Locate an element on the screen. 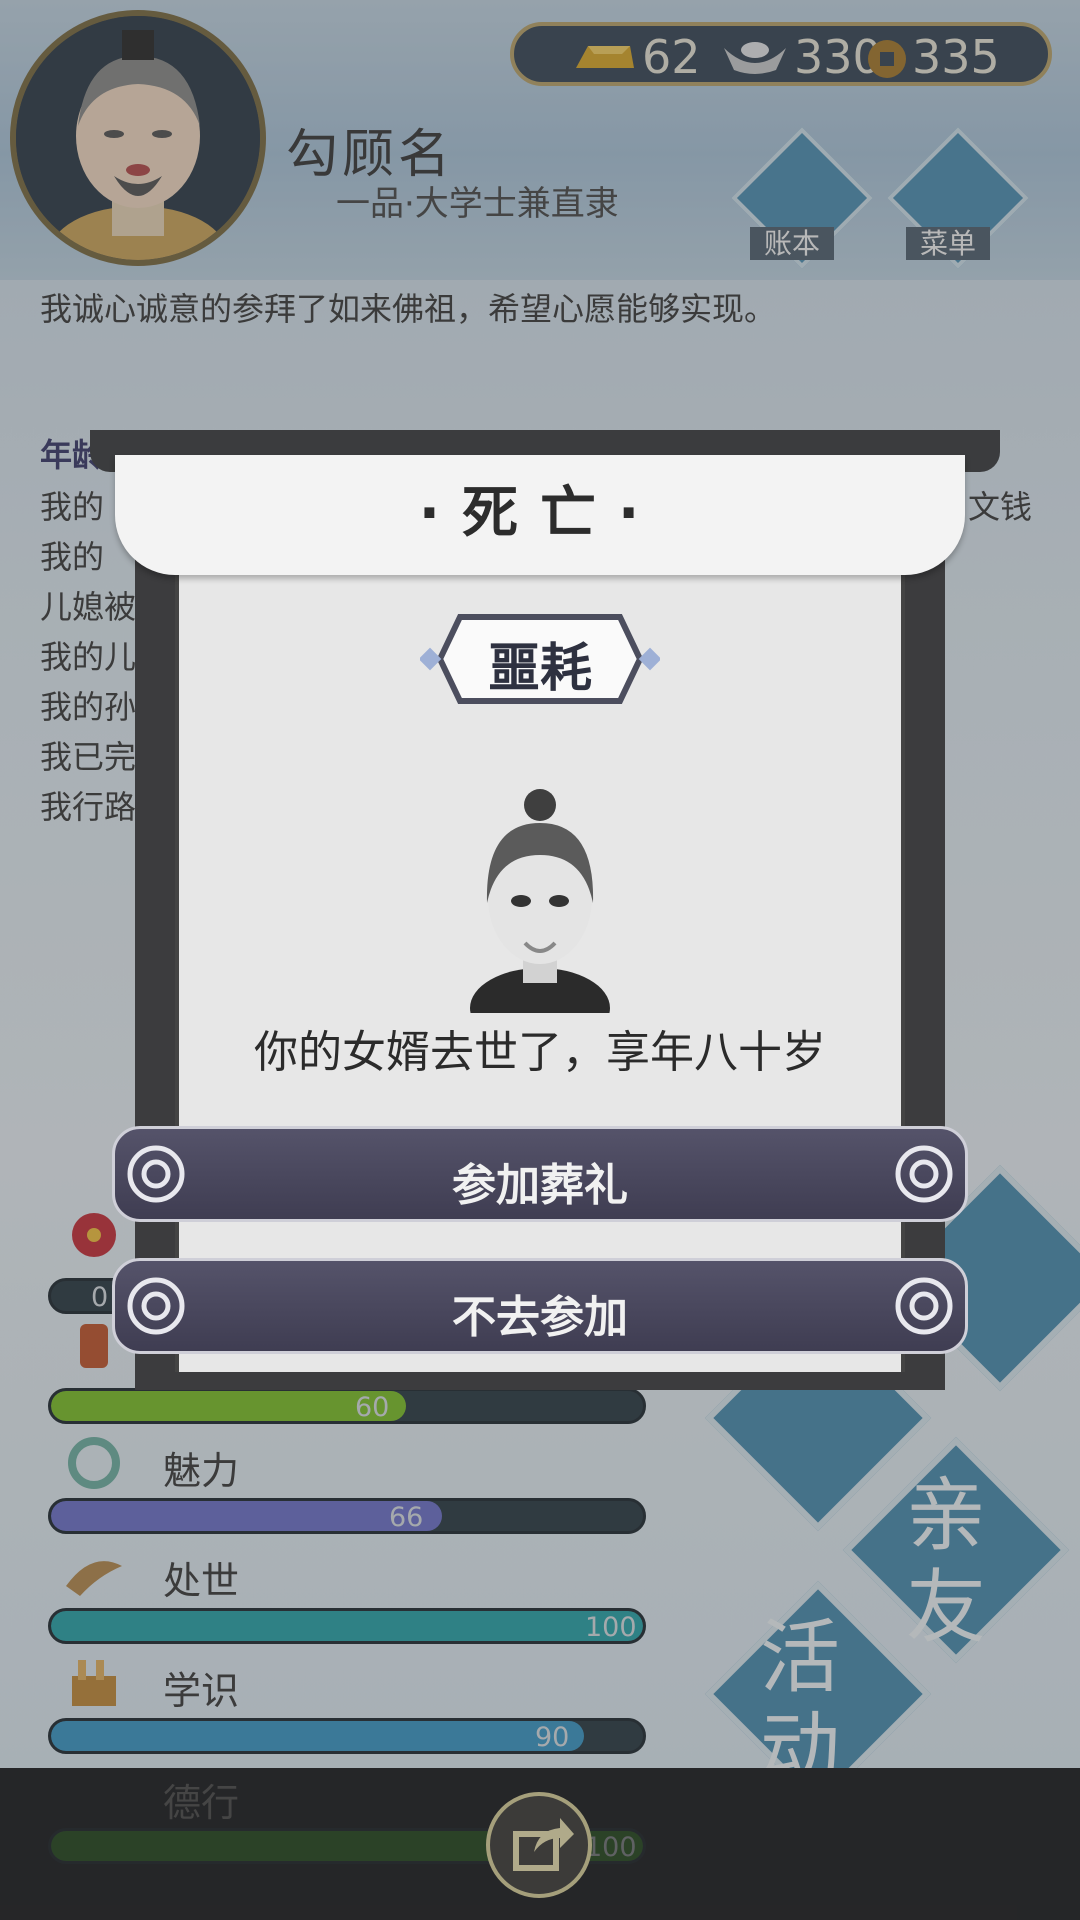  dialog-title: ·死亡· is located at coordinates (540, 513).